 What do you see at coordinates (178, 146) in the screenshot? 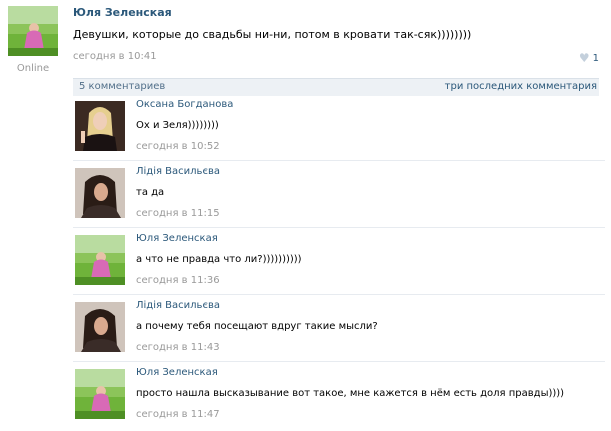
I see `comment-time: сегодня в 10:52` at bounding box center [178, 146].